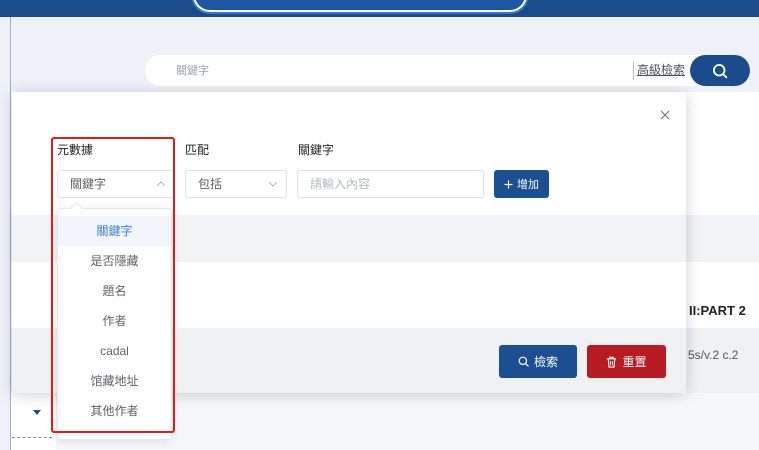  I want to click on result-call-number: 5s/v.2 c.2, so click(713, 355).